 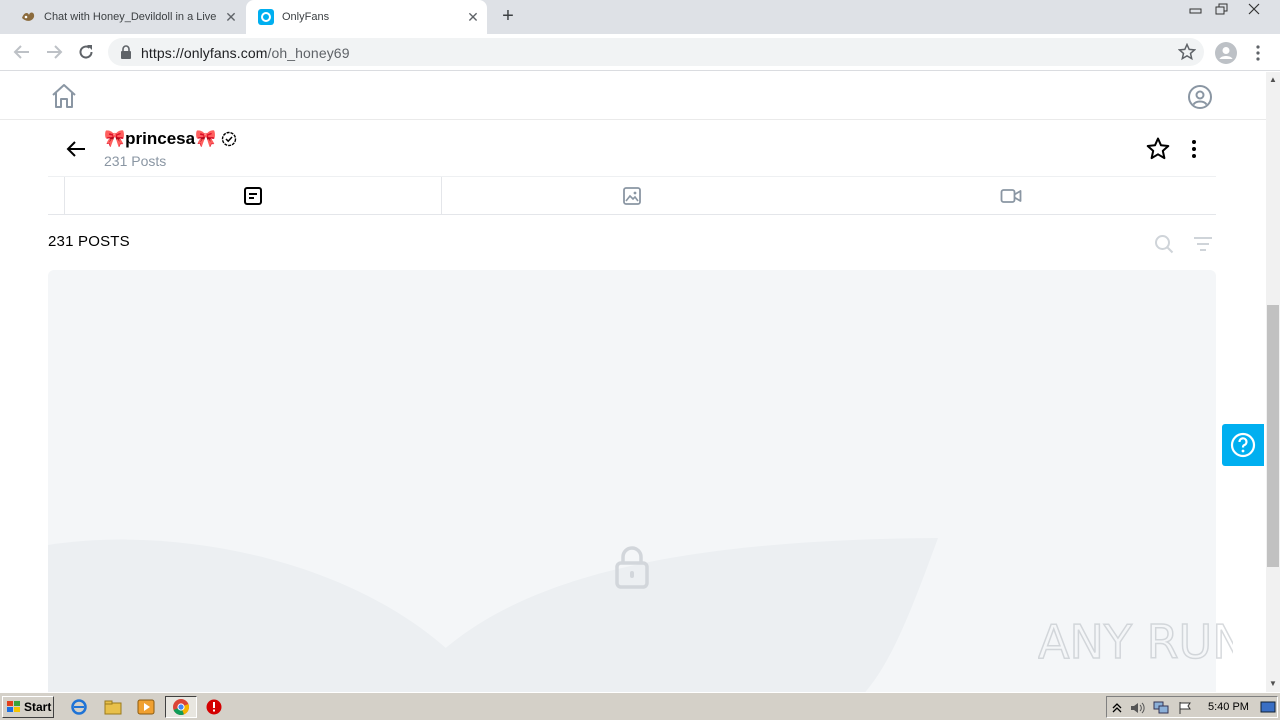 I want to click on padlock-icon, so click(x=126, y=52).